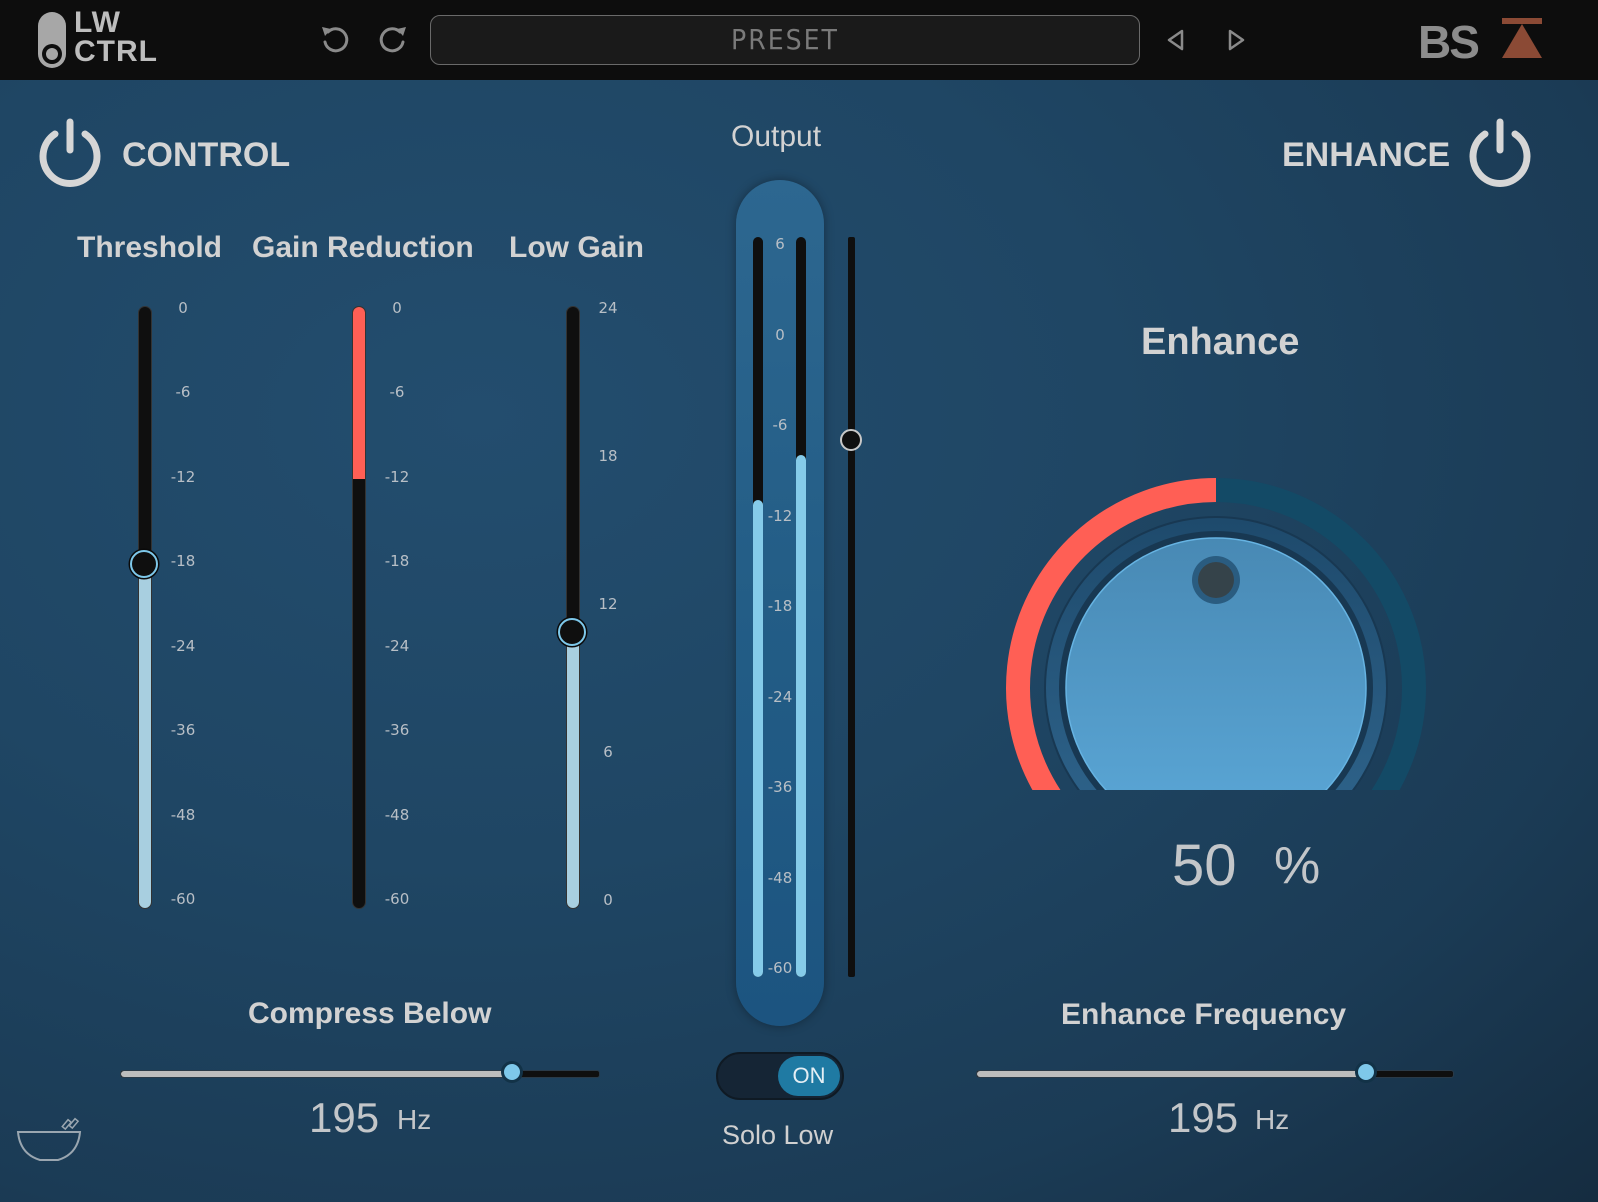 The width and height of the screenshot is (1598, 1202). I want to click on enhance-frequency-slider, so click(1215, 1072).